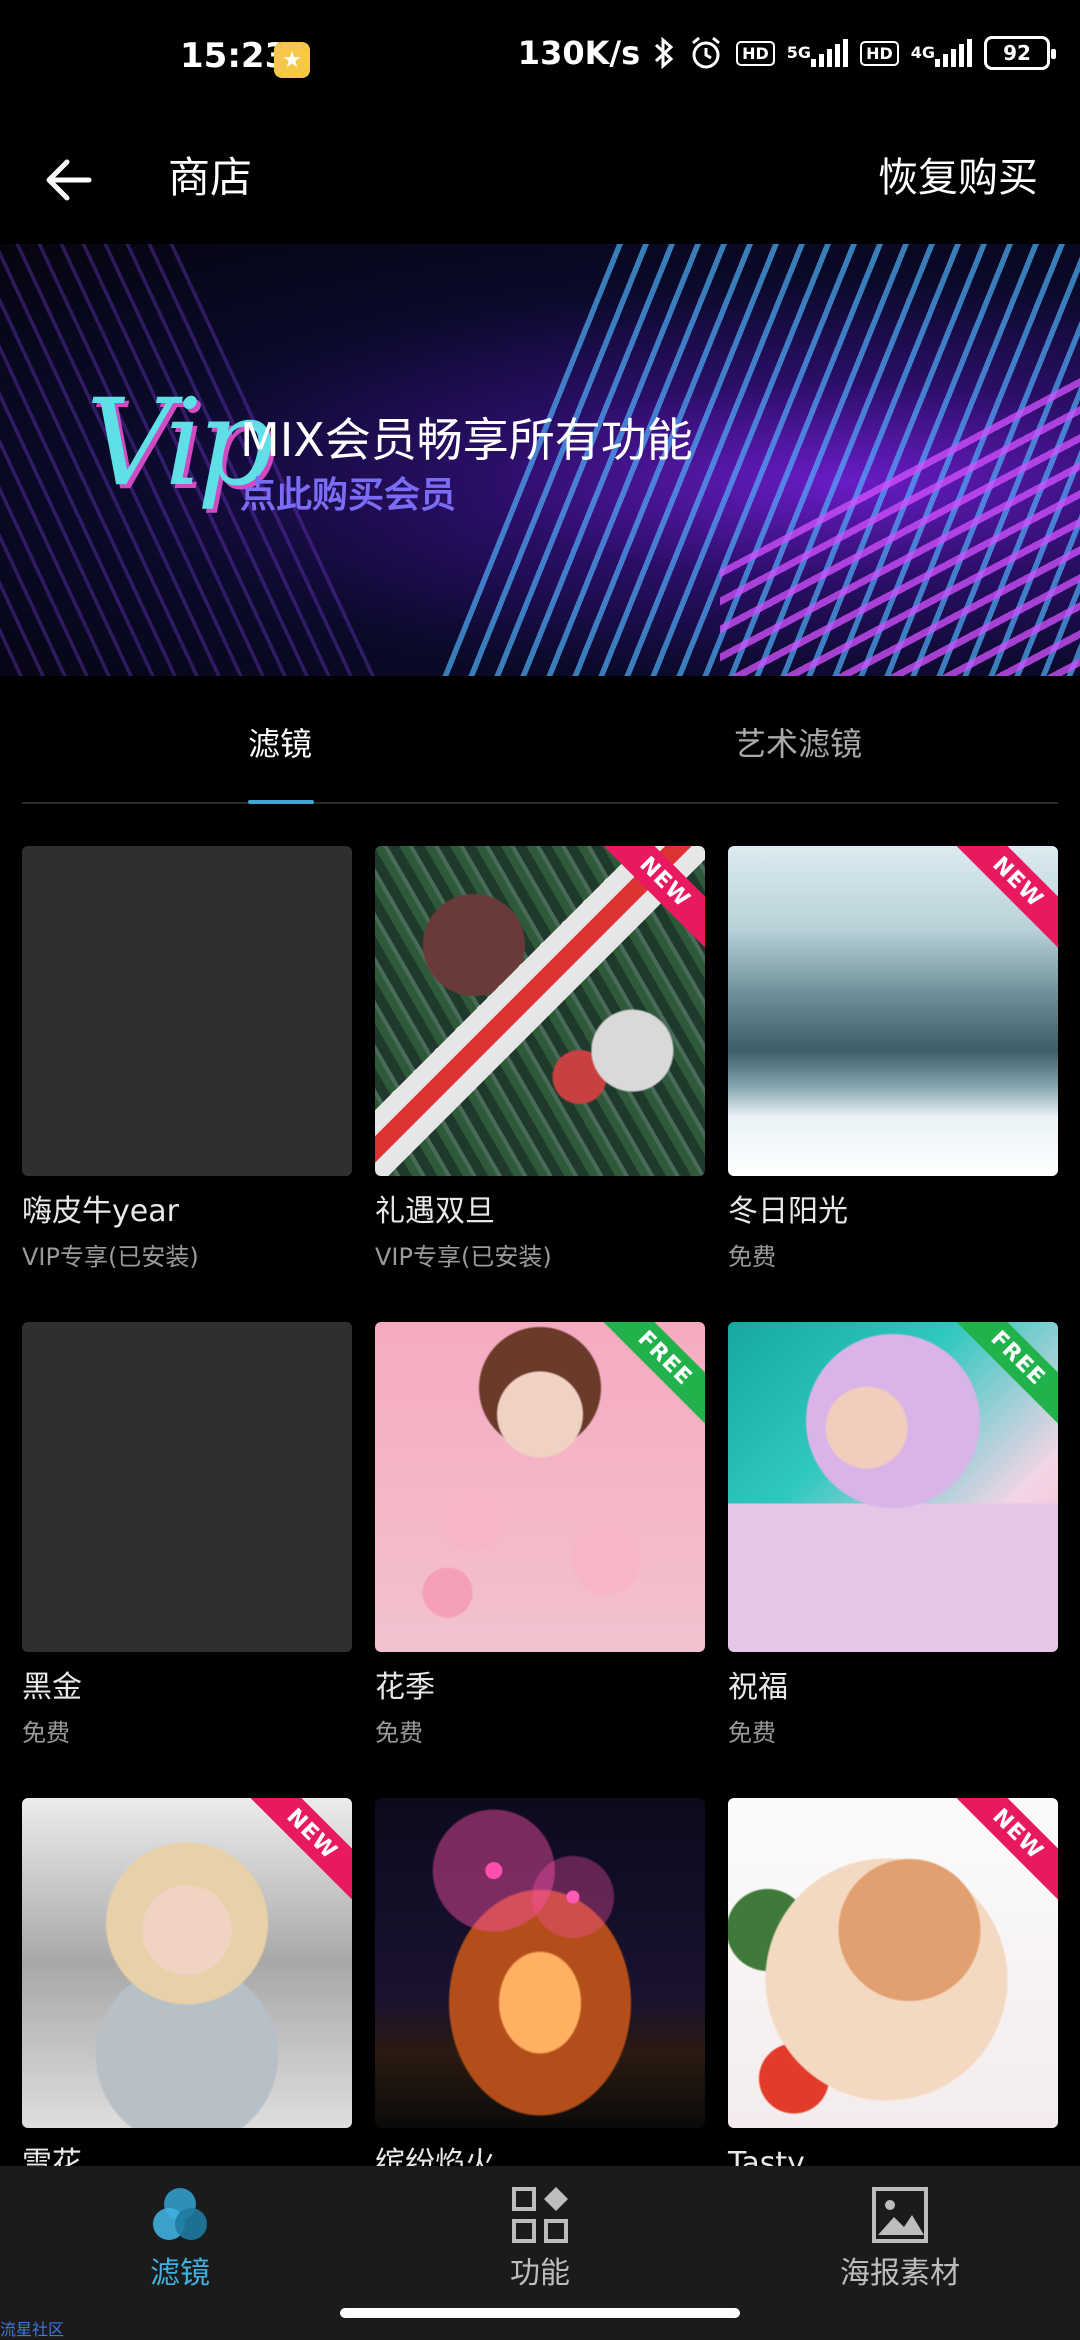 This screenshot has width=1080, height=2340. I want to click on network-type-5g: 5G, so click(799, 52).